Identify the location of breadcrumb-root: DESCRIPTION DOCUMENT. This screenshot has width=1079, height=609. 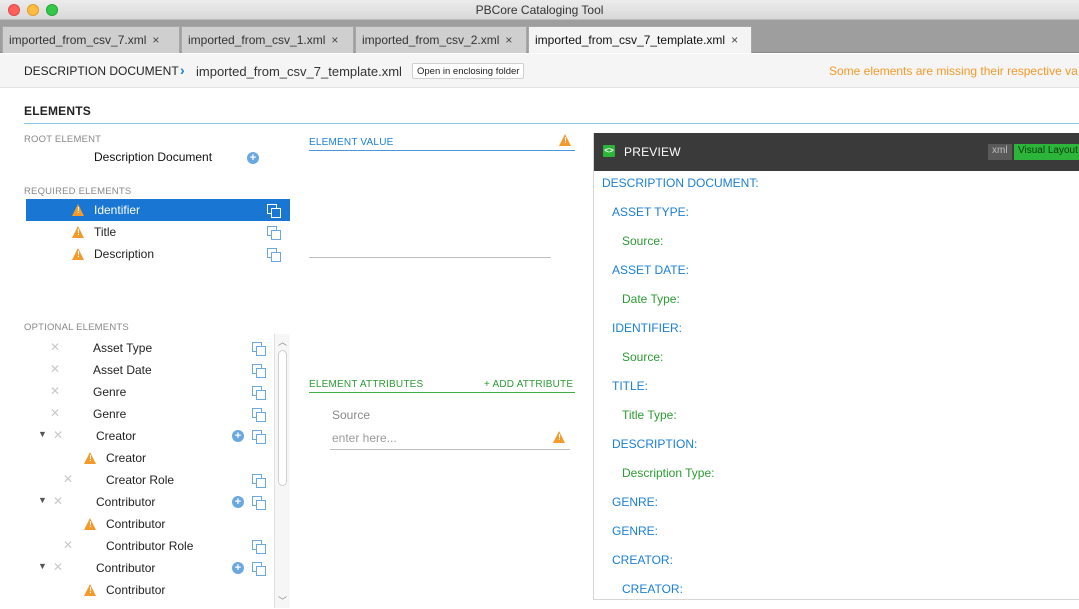
(101, 71).